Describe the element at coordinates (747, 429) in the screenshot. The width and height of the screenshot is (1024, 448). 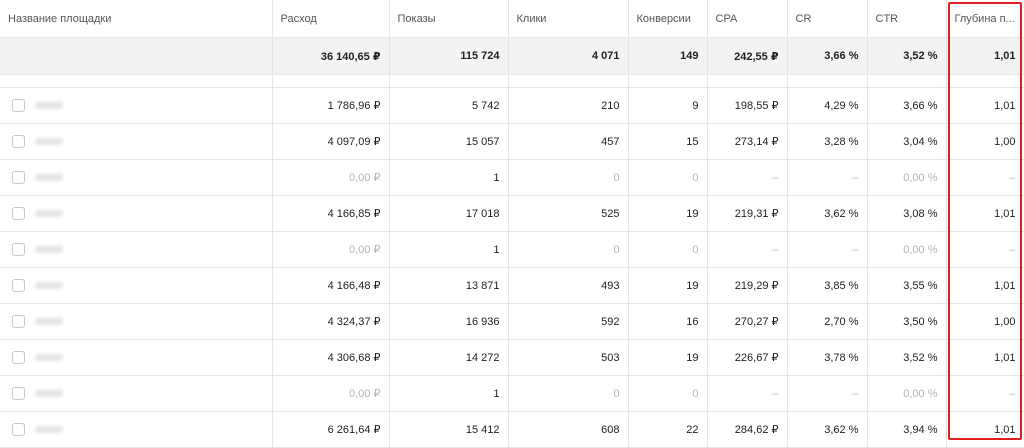
I see `cell-cpa: 284,62 ₽` at that location.